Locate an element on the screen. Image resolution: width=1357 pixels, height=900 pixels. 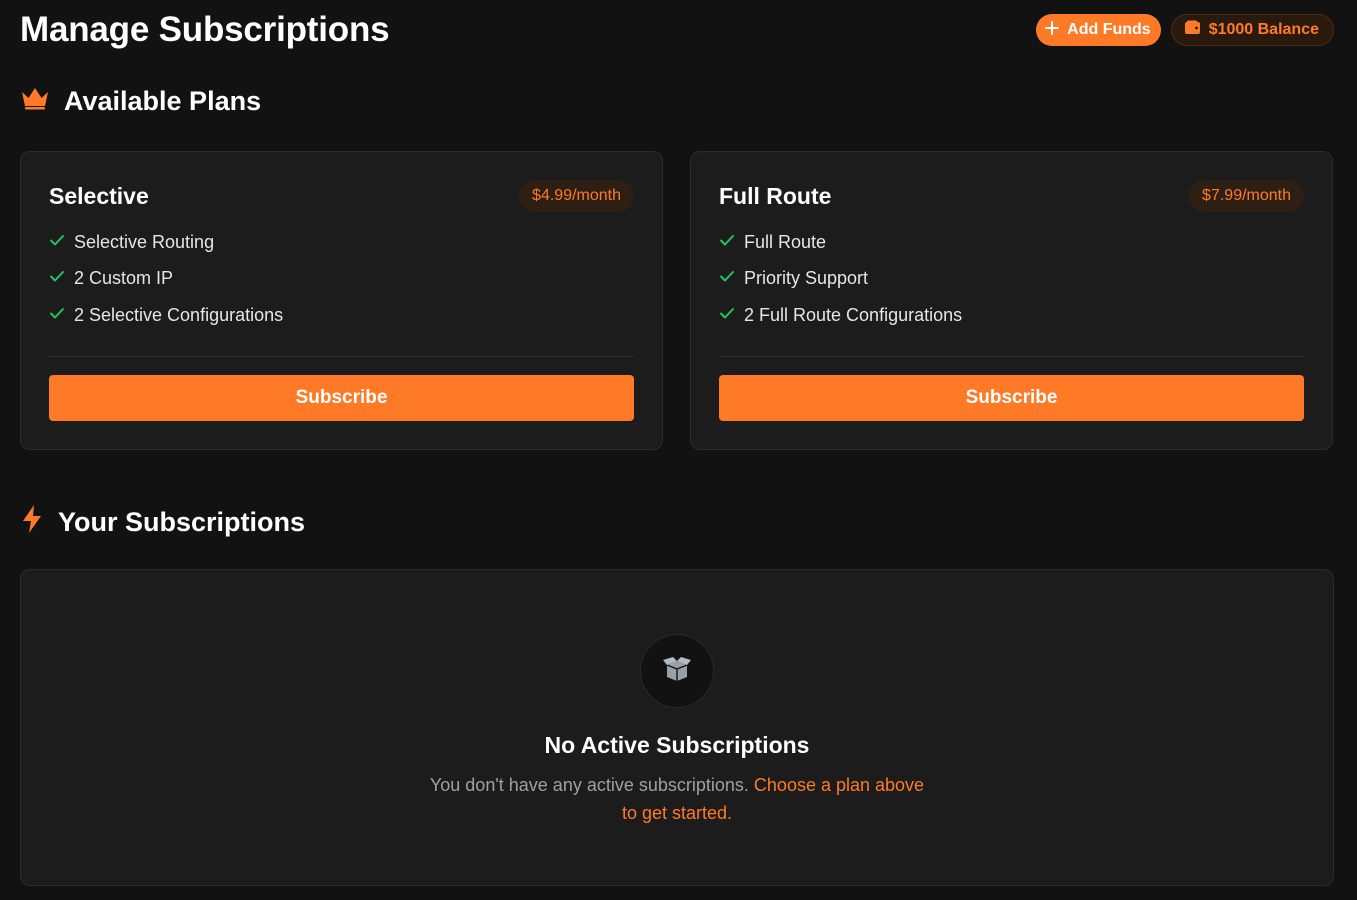
price-badge: $4.99/month is located at coordinates (576, 196).